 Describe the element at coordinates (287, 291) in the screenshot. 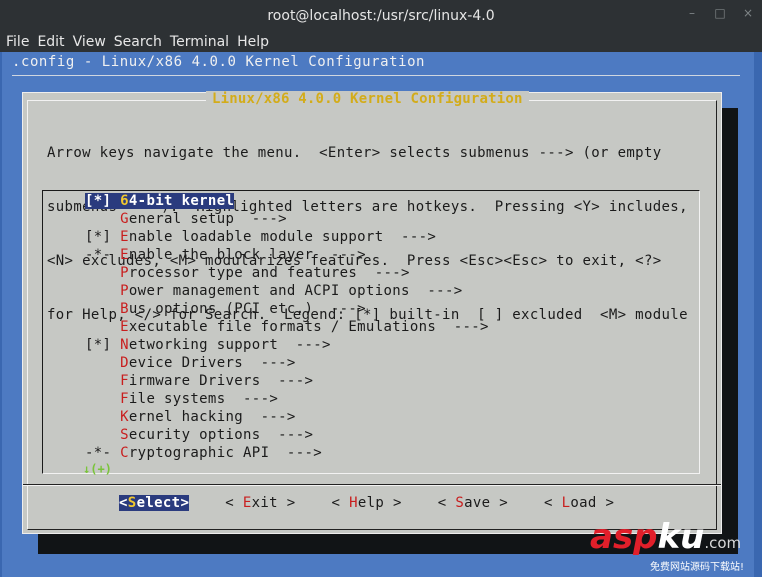

I see `menu-entry: Power management and ACPI options --->` at that location.